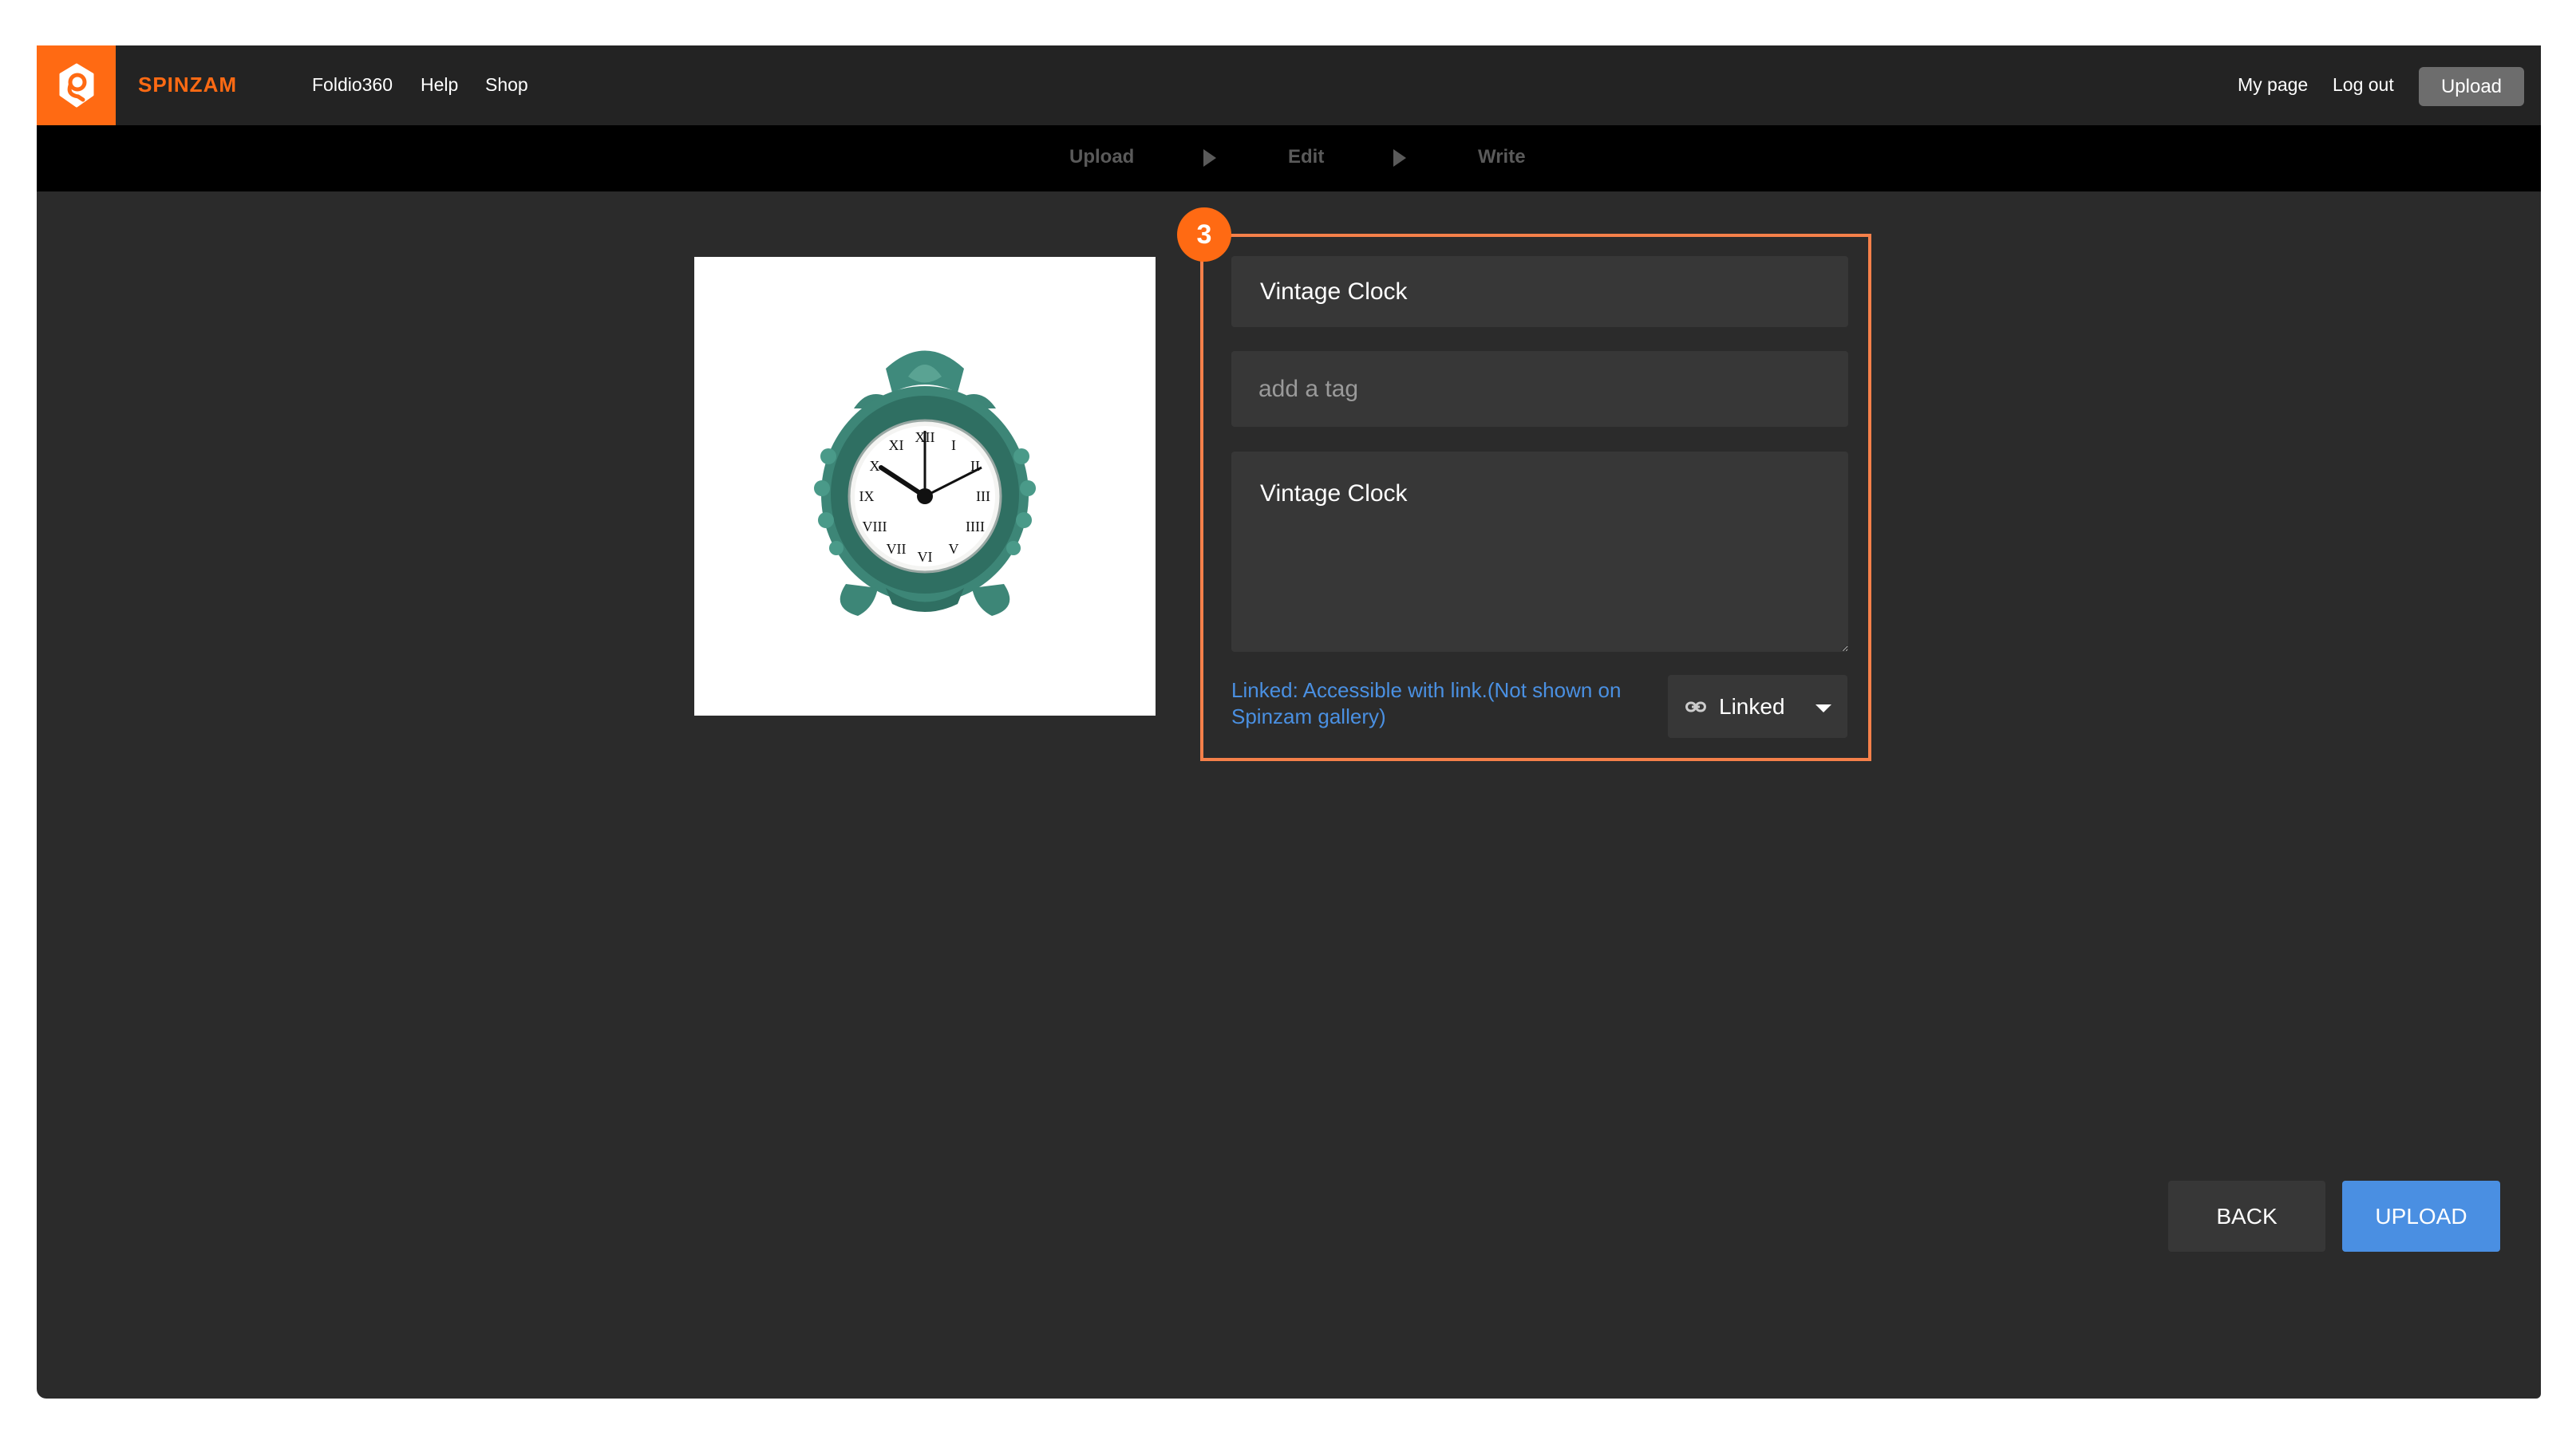 The width and height of the screenshot is (2576, 1448). What do you see at coordinates (875, 466) in the screenshot?
I see `svg-text: X` at bounding box center [875, 466].